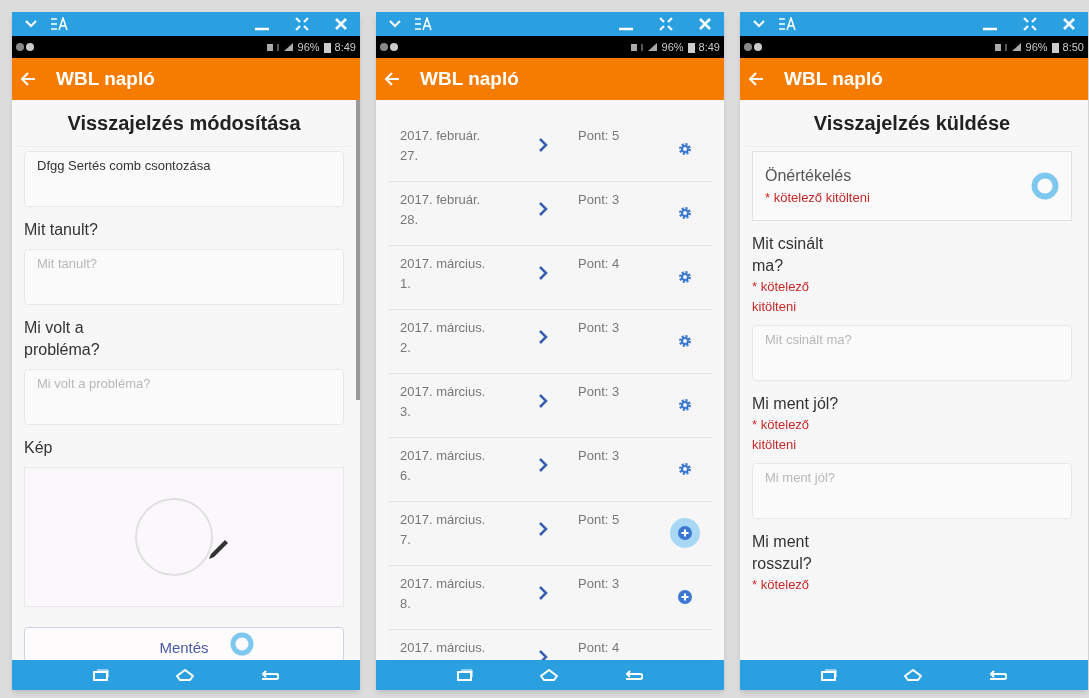  Describe the element at coordinates (443, 530) in the screenshot. I see `row-date: 2017. március. 7.` at that location.